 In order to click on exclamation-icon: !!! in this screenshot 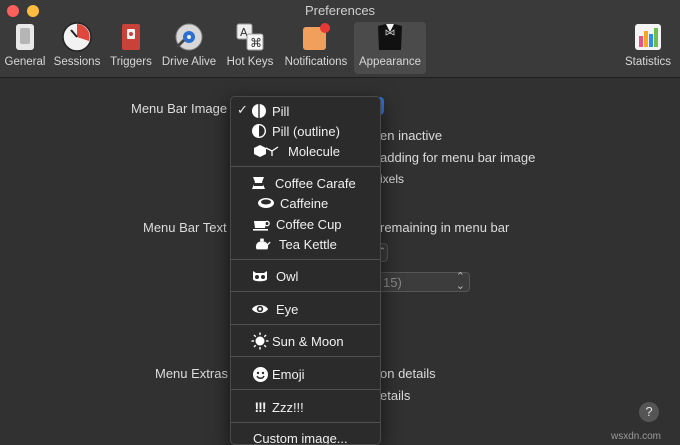, I will do `click(260, 407)`.